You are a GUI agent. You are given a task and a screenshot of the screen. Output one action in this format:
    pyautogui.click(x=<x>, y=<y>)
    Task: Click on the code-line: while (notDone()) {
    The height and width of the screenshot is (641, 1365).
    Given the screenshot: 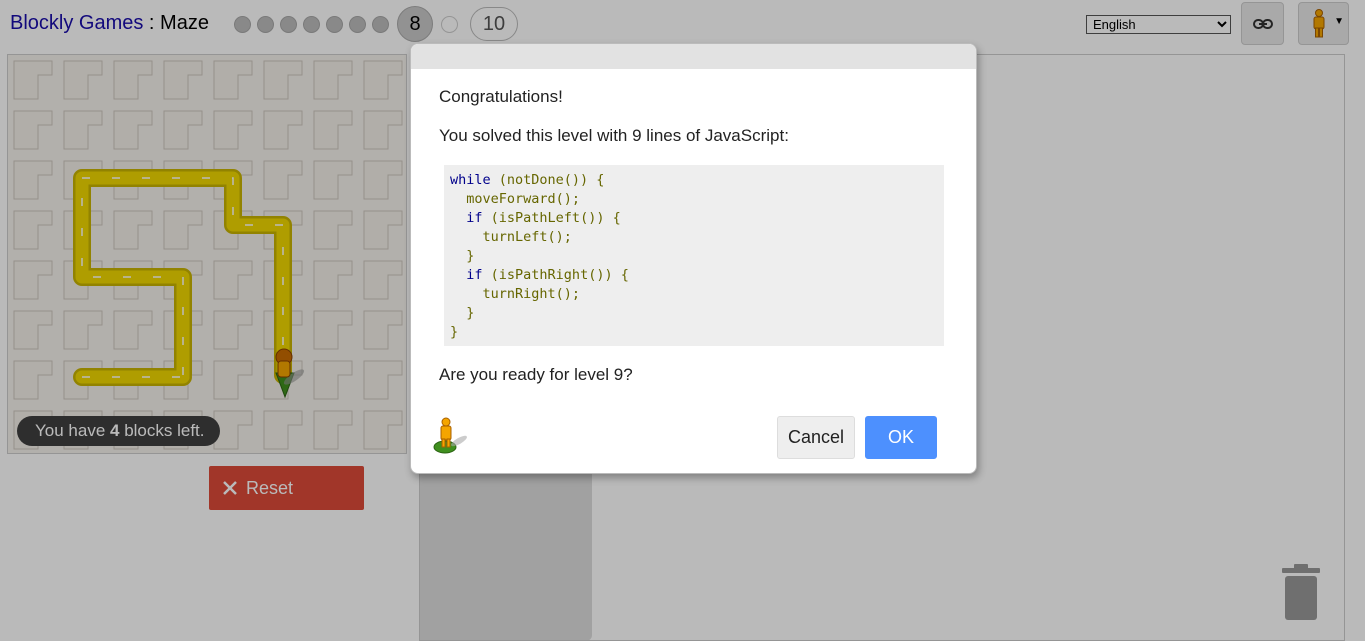 What is the action you would take?
    pyautogui.click(x=527, y=180)
    